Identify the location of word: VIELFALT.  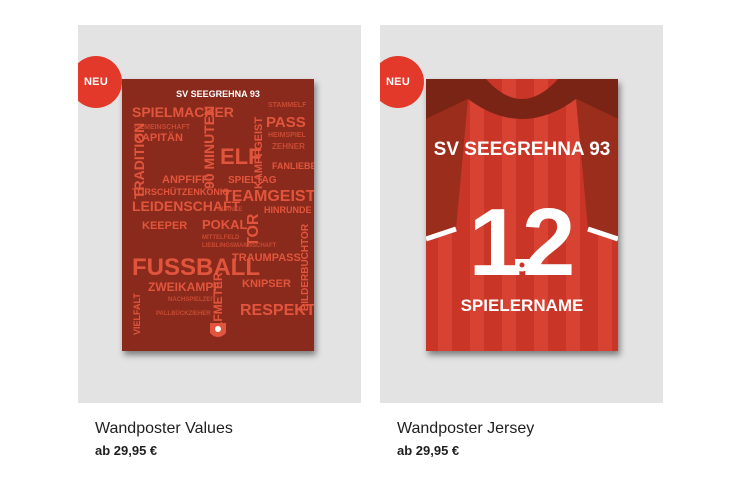
(137, 314).